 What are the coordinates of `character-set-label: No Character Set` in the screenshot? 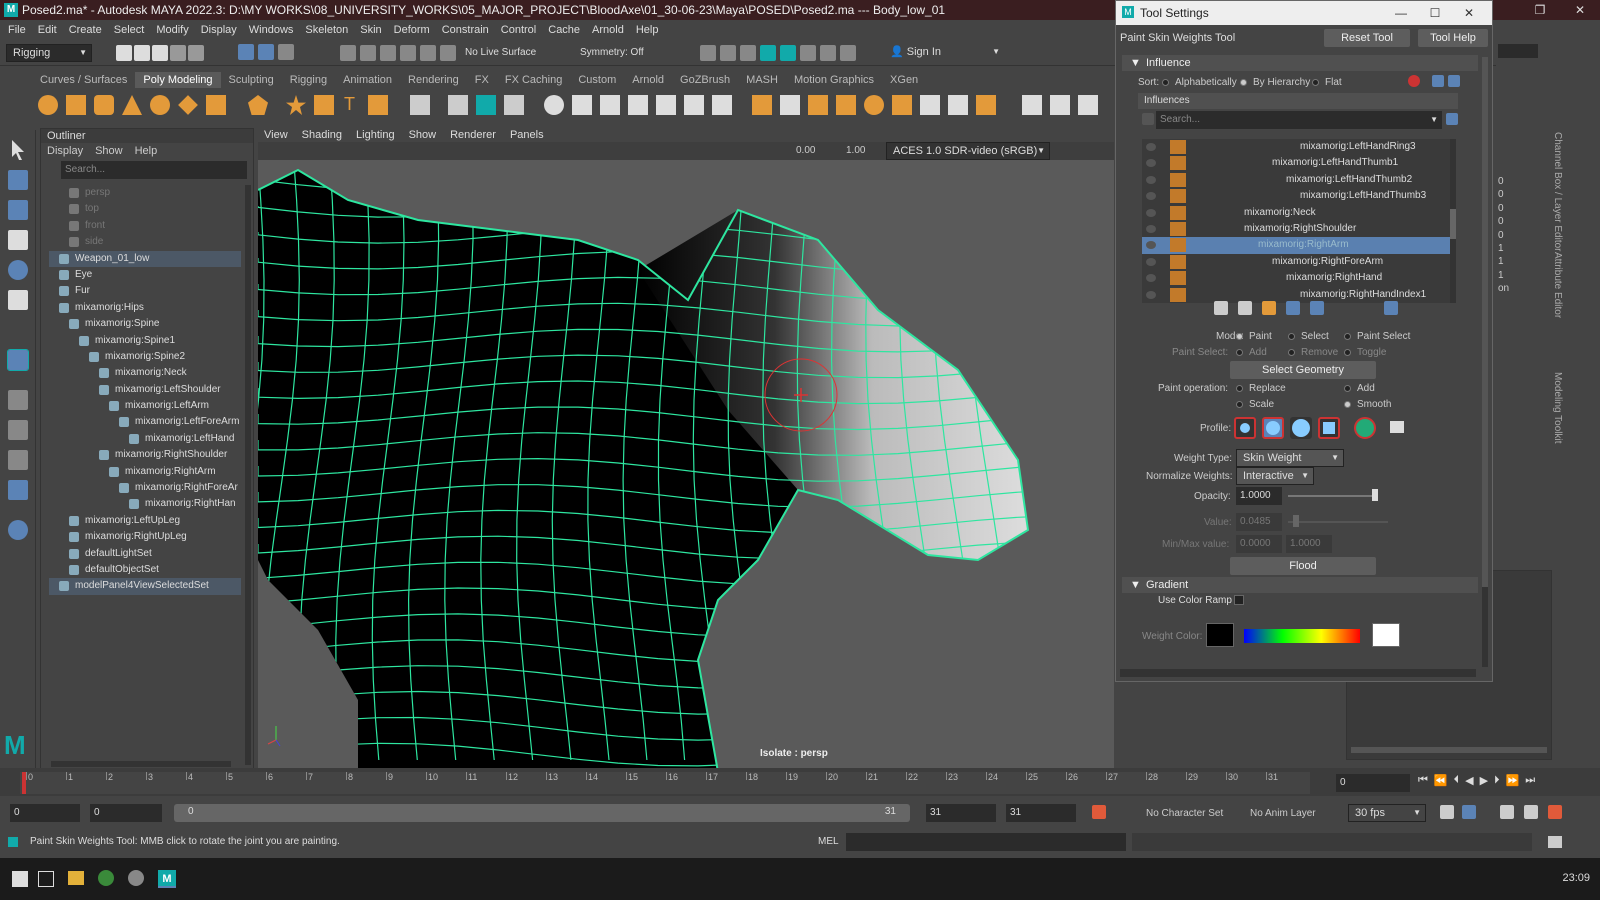 It's located at (1184, 813).